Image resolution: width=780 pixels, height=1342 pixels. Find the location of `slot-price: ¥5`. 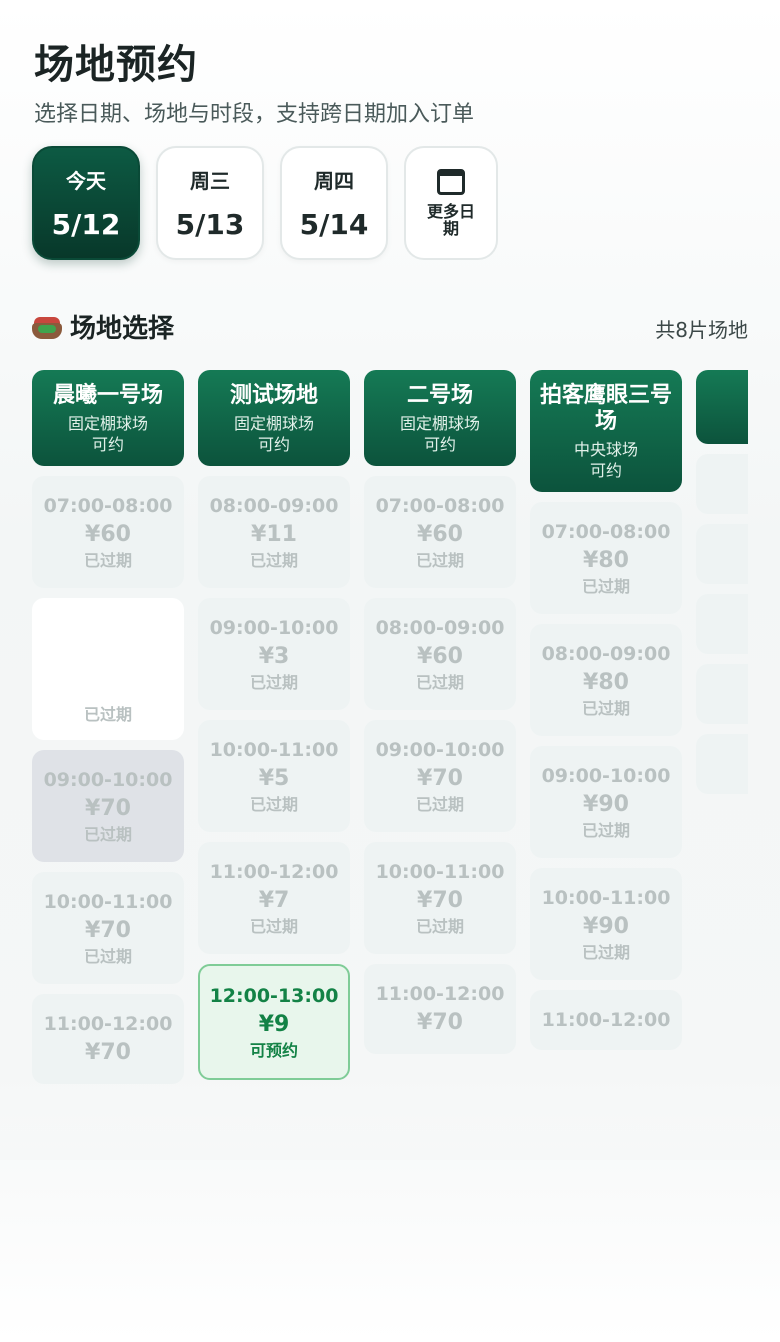

slot-price: ¥5 is located at coordinates (274, 778).